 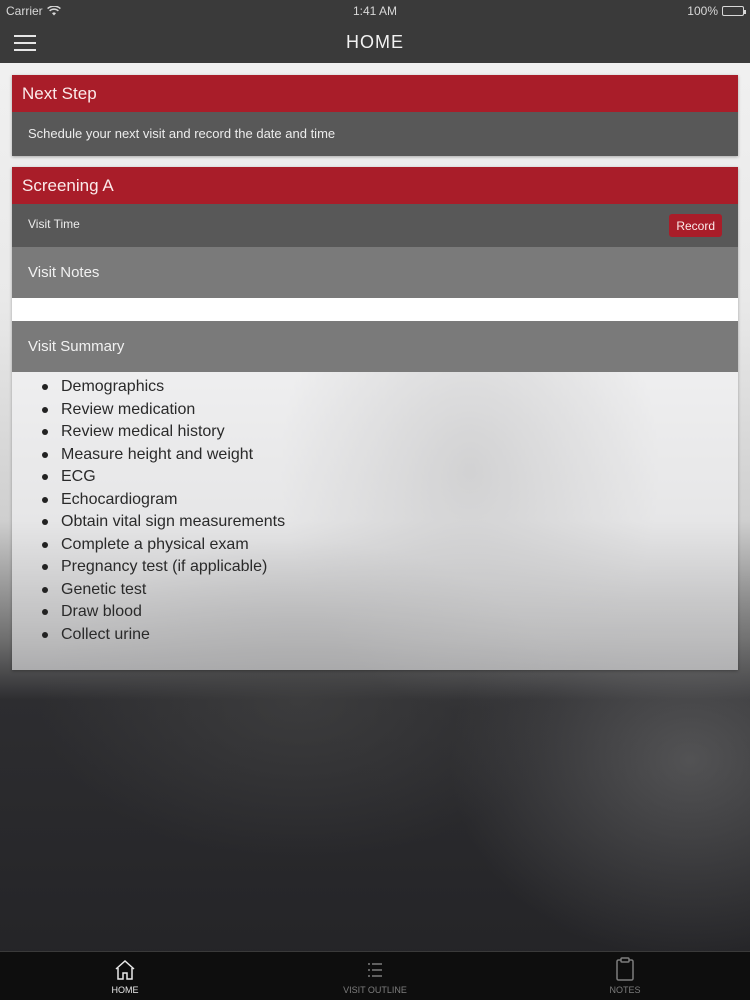 What do you see at coordinates (157, 454) in the screenshot?
I see `summary-item-text: Measure height and weight` at bounding box center [157, 454].